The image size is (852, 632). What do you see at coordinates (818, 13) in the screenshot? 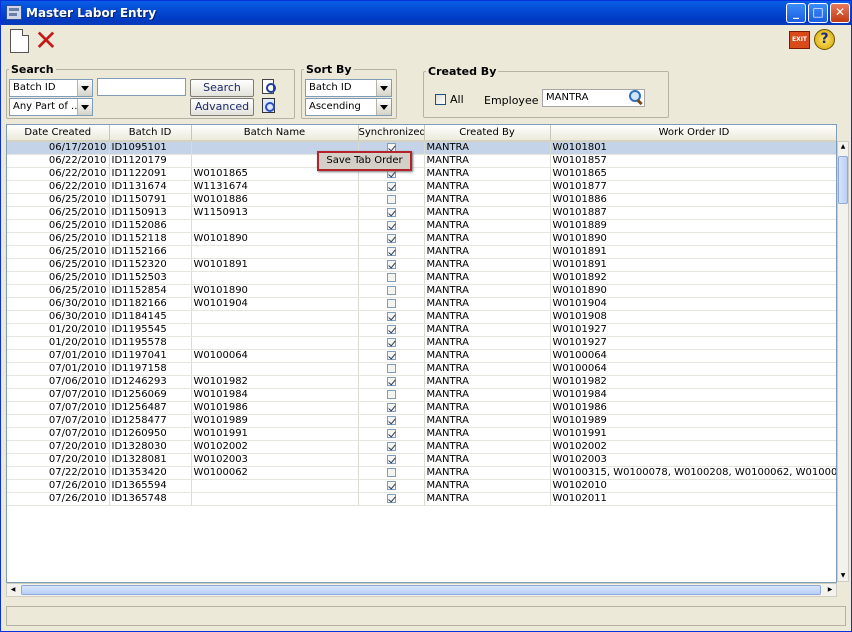
I see `maximize-button: □` at bounding box center [818, 13].